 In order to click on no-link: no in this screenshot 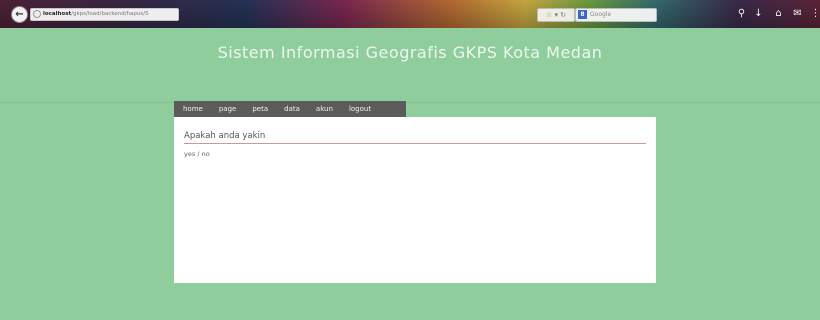, I will do `click(206, 154)`.